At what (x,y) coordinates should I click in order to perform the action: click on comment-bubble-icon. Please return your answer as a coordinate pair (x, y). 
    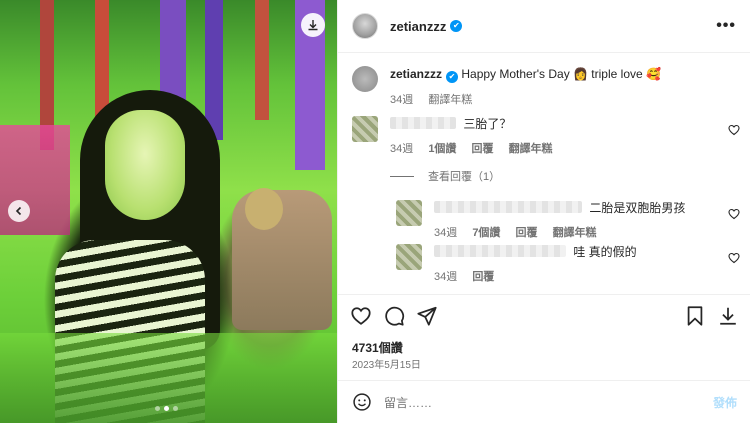
    Looking at the image, I should click on (394, 316).